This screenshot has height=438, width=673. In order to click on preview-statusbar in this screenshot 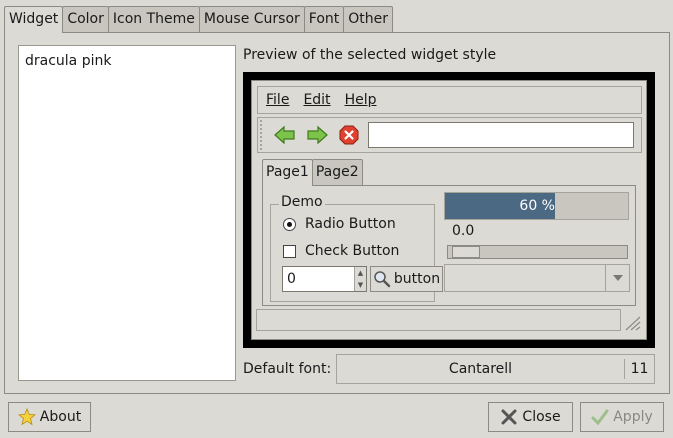, I will do `click(438, 320)`.